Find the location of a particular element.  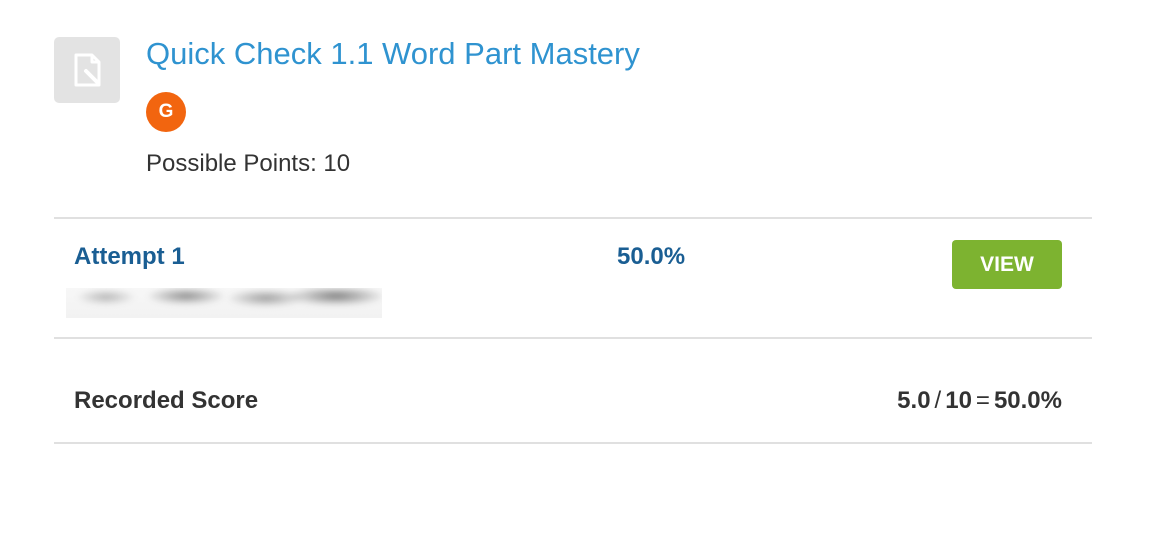

divider-top is located at coordinates (573, 218).